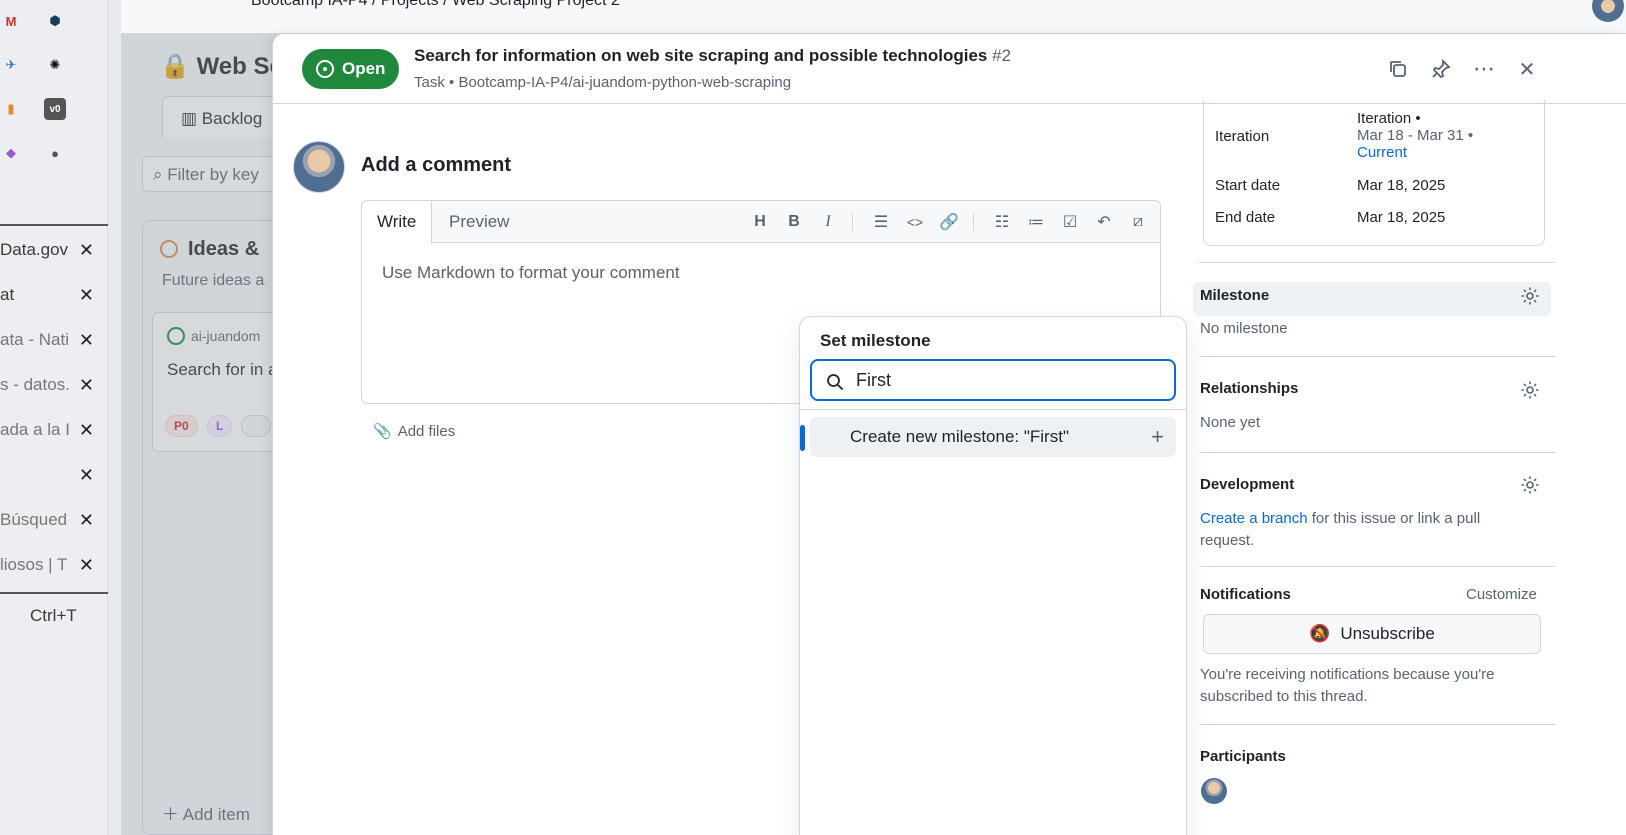  I want to click on heading-icon: H, so click(760, 222).